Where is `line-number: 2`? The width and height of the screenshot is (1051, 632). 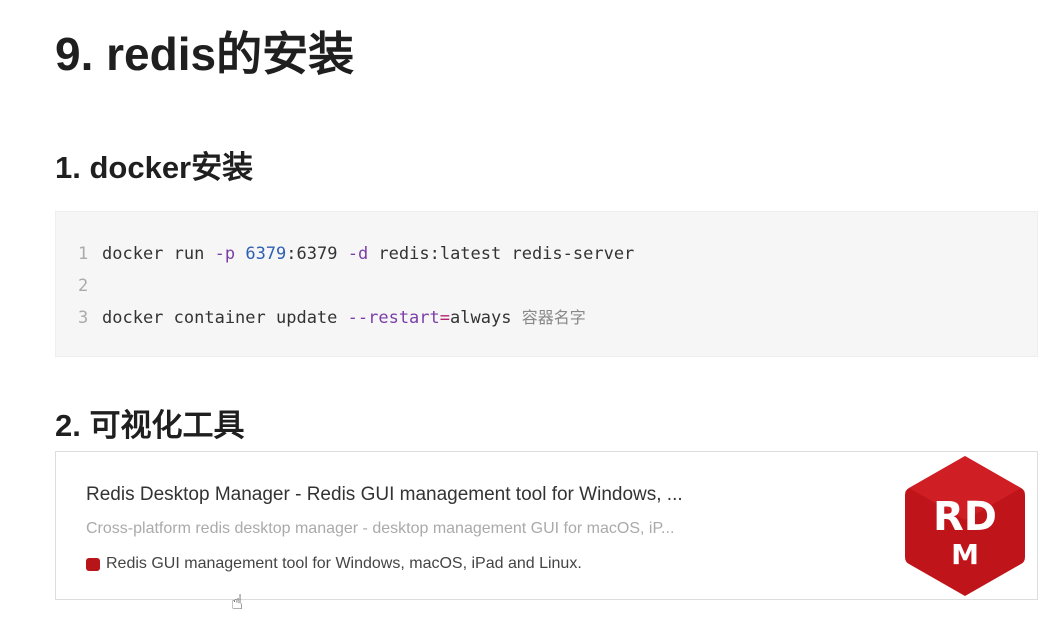 line-number: 2 is located at coordinates (83, 286).